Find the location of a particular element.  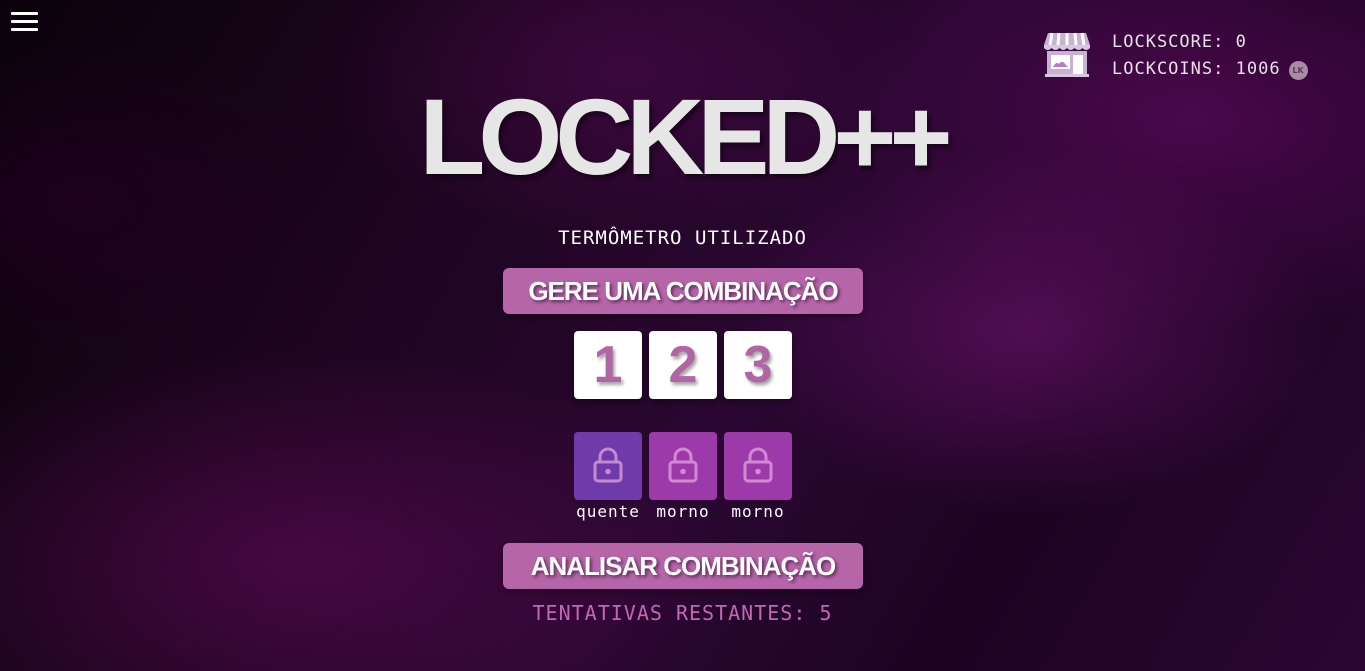

lockcoins-label: LOCKCOINS: is located at coordinates (1168, 69).